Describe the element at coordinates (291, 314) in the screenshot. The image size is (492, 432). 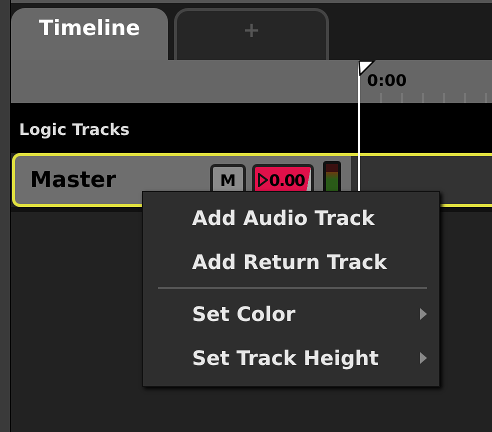
I see `menu-item: Set Color` at that location.